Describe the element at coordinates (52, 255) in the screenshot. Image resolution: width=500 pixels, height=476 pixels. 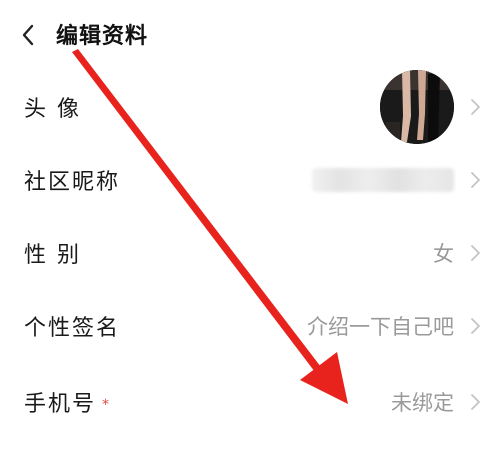
I see `row-label-gender: 性 别` at that location.